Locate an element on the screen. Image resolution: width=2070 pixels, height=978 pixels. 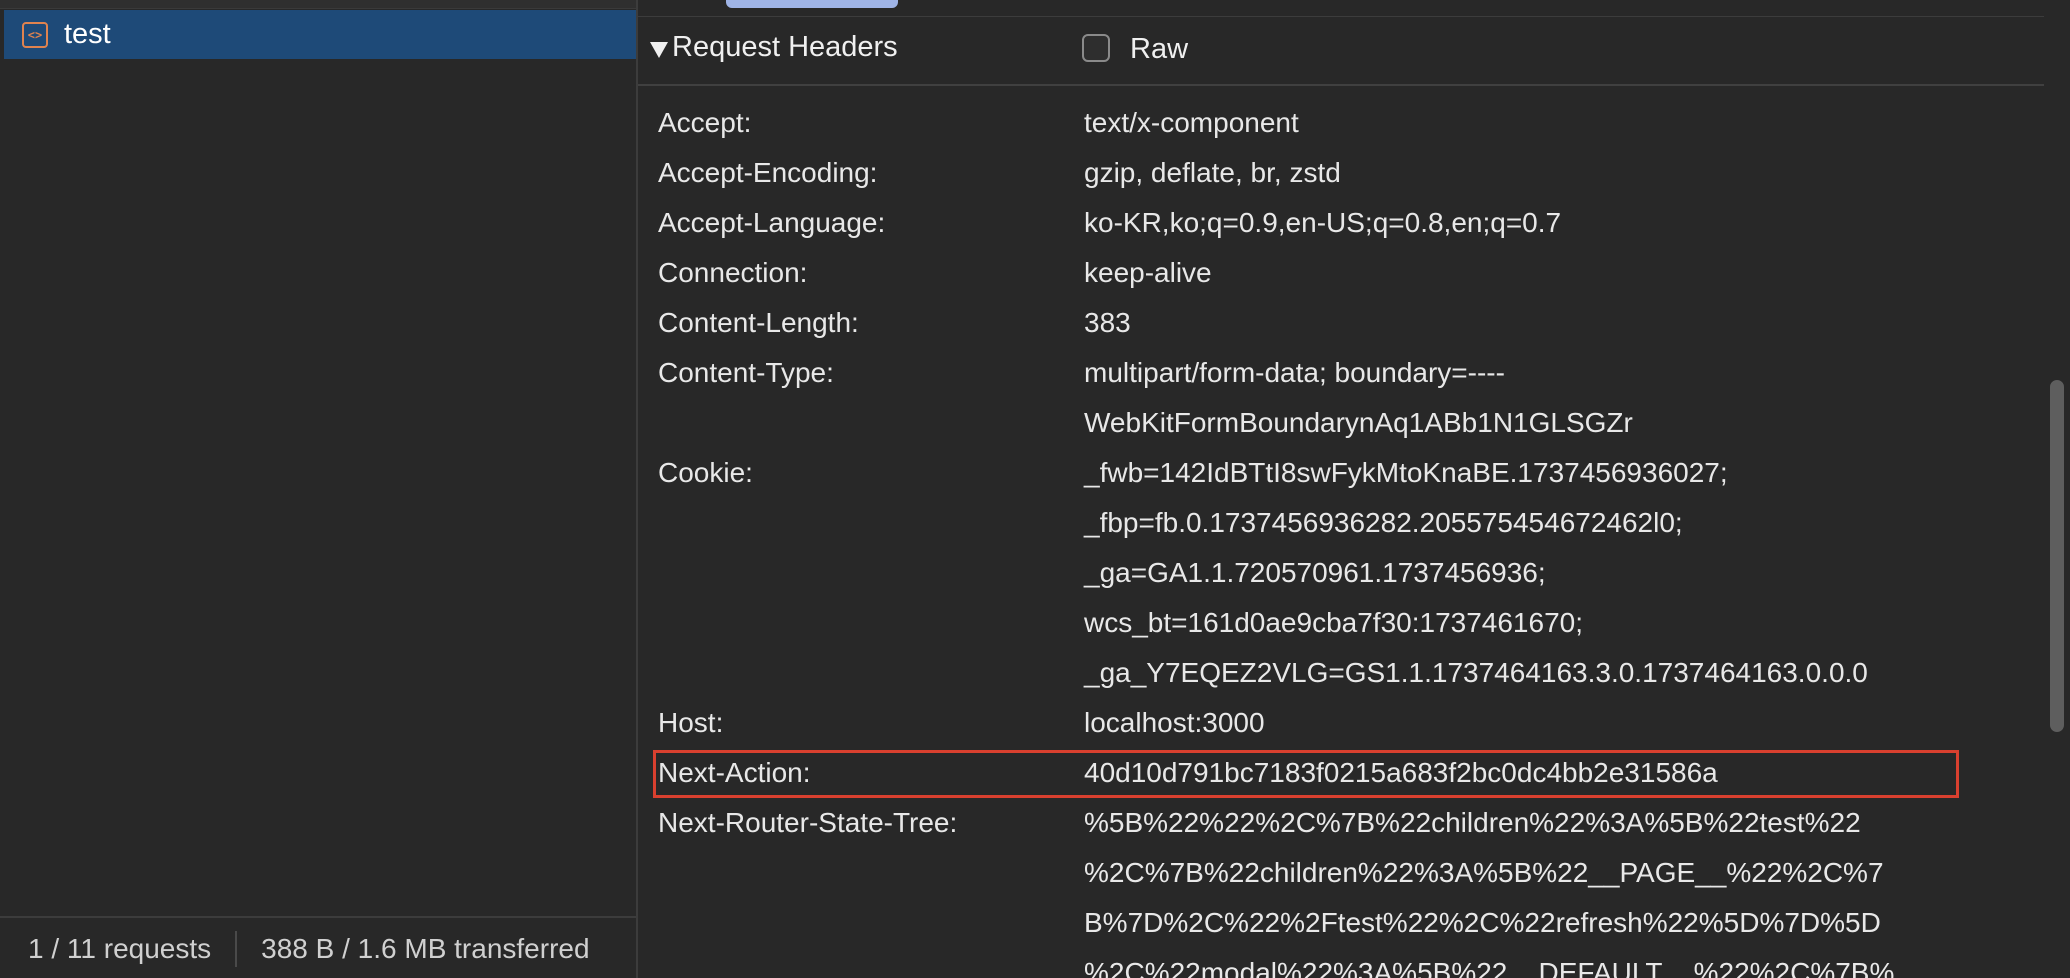
header-row: Content-Length: 383 is located at coordinates (1341, 323).